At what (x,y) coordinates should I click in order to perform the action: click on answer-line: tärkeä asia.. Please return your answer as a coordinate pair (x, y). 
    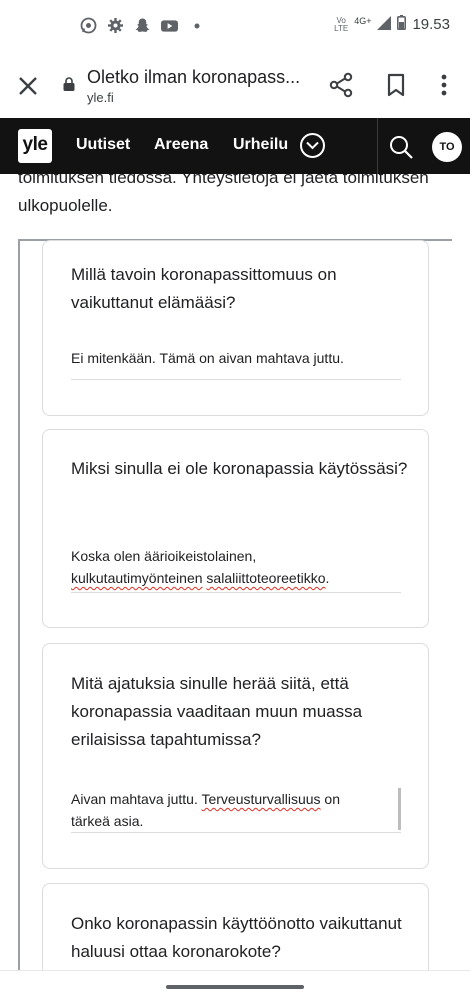
    Looking at the image, I should click on (107, 821).